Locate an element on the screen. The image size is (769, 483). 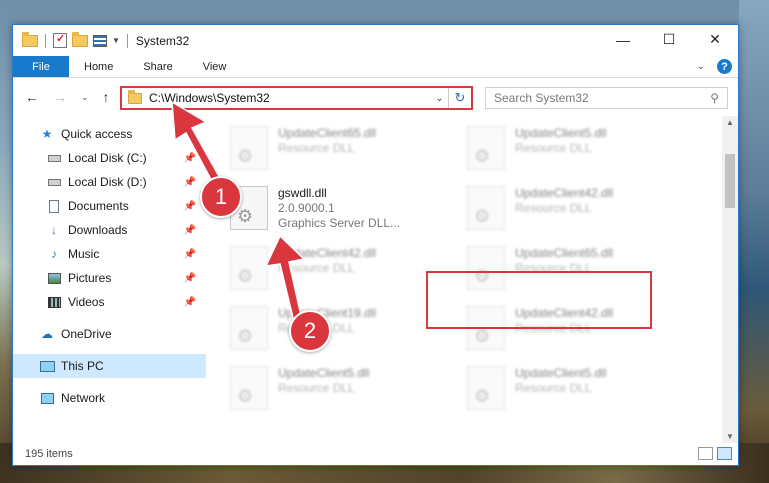
file-highlight-box is located at coordinates (539, 300).